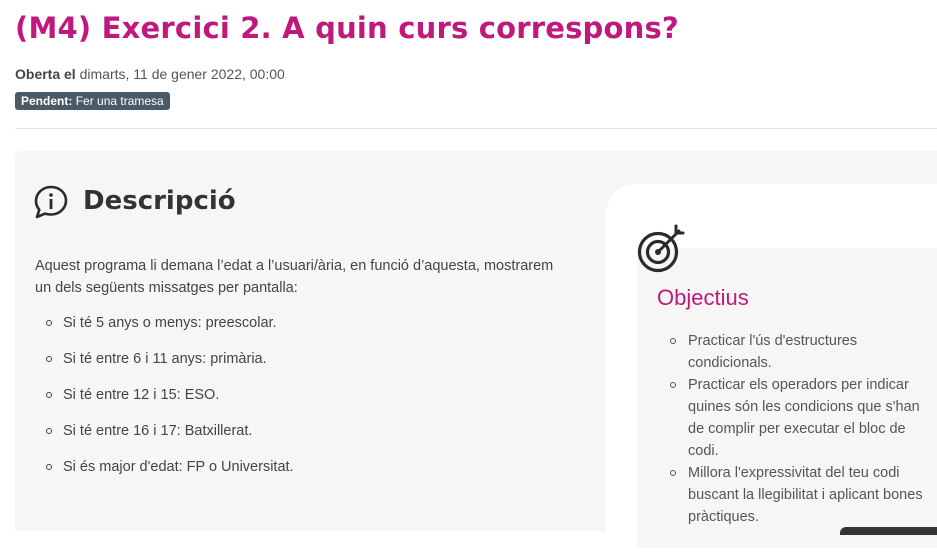  What do you see at coordinates (164, 437) in the screenshot?
I see `list-item: Si té entre 16 i 17: Batxillerat.` at bounding box center [164, 437].